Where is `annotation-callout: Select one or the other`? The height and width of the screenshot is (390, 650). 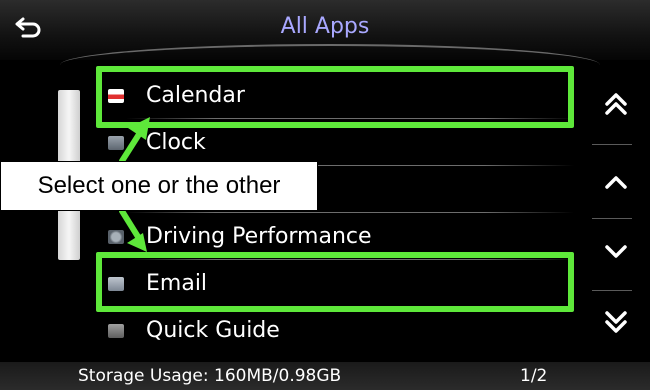 annotation-callout: Select one or the other is located at coordinates (159, 186).